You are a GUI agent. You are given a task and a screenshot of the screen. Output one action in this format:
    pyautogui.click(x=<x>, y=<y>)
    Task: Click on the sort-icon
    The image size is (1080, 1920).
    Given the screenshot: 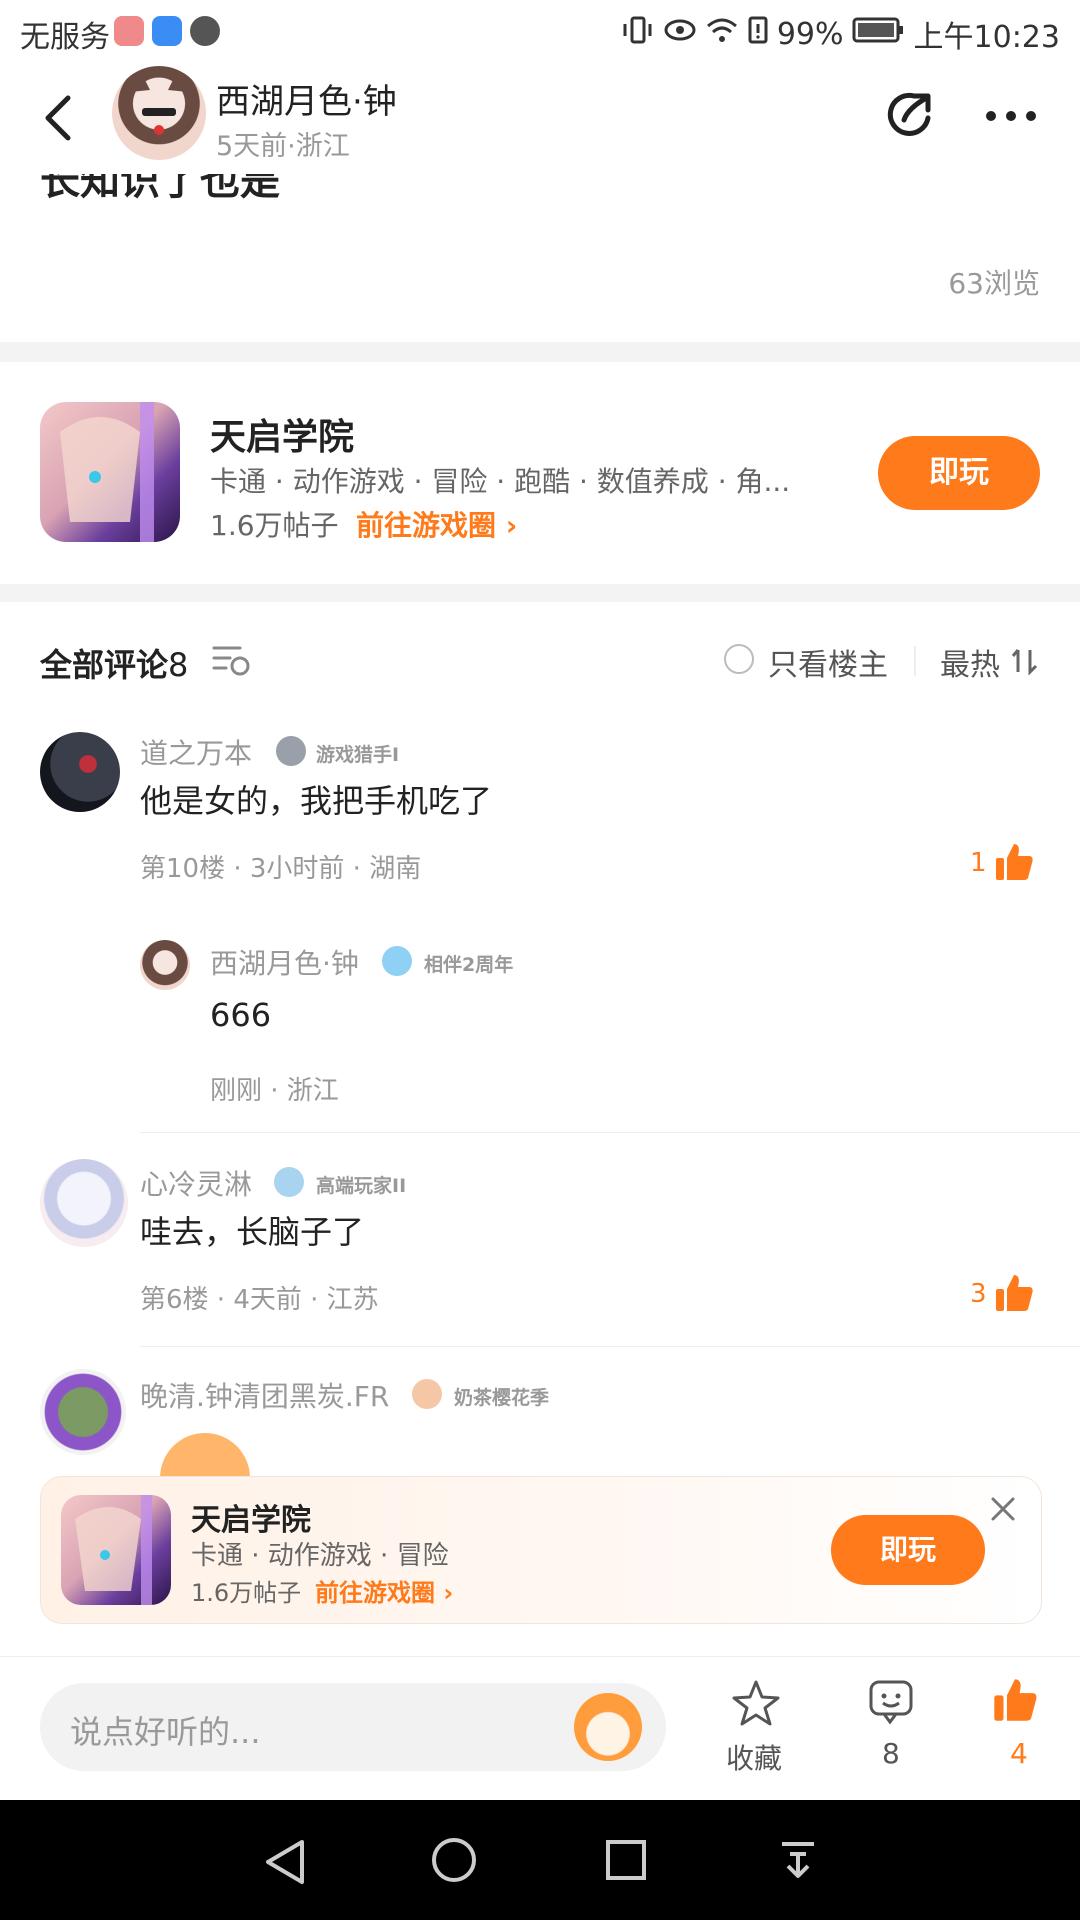 What is the action you would take?
    pyautogui.click(x=1025, y=663)
    